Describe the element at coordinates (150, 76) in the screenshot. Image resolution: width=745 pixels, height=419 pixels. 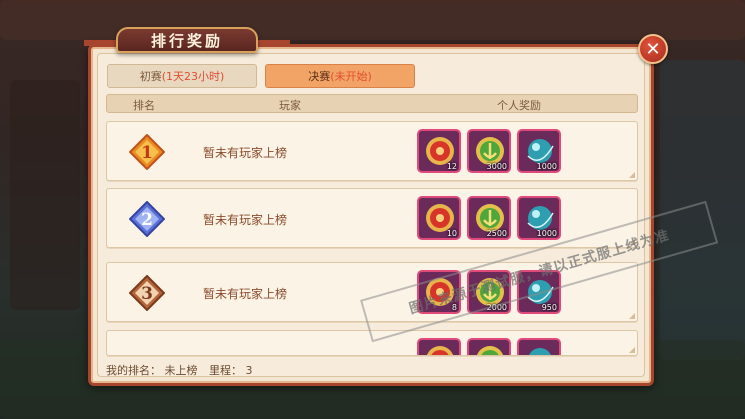
I see `tab-preliminary-label: 初赛` at that location.